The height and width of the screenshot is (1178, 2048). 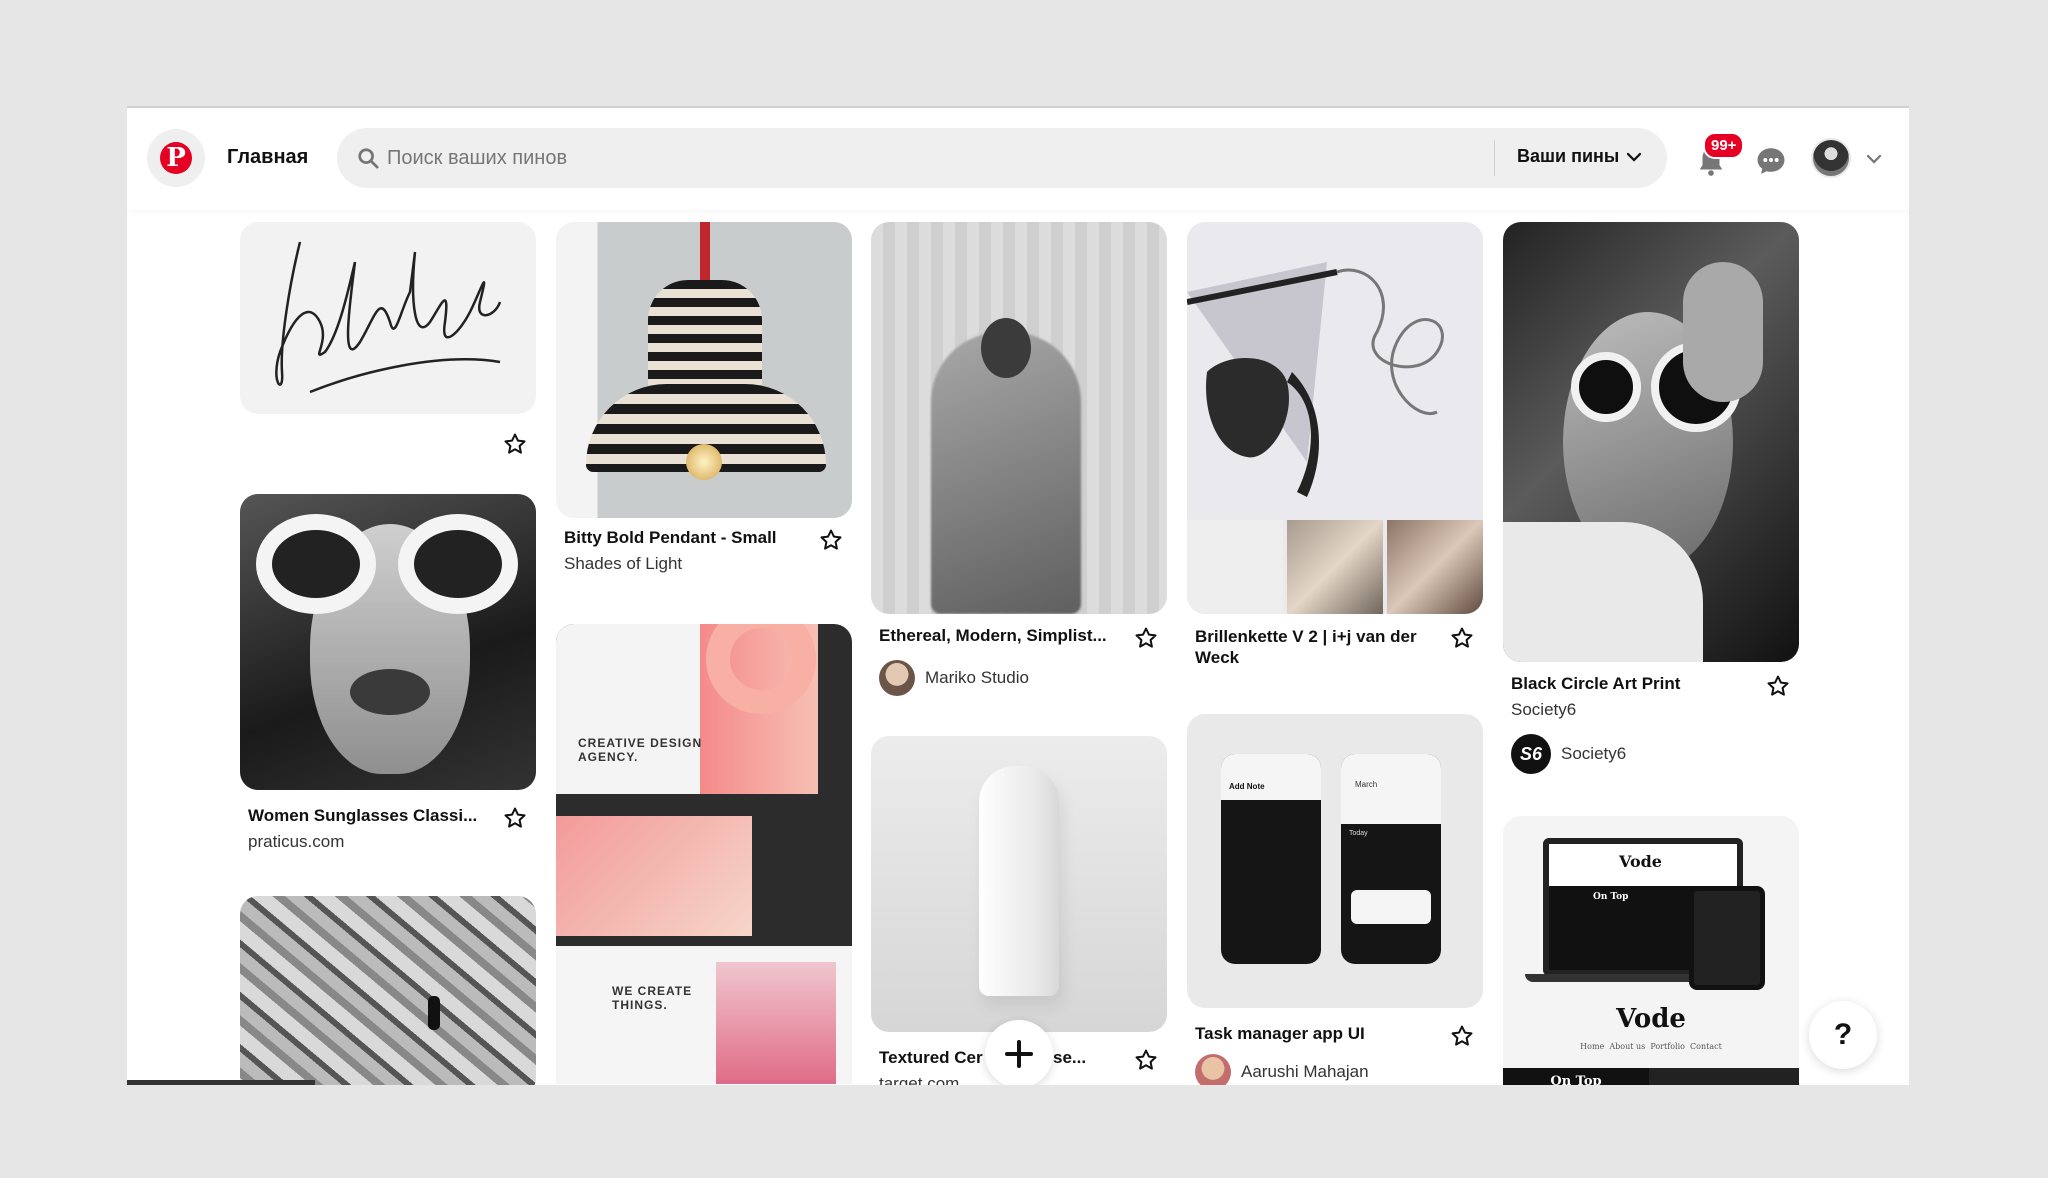 I want to click on pin-title: Task manager app UI, so click(x=1315, y=1034).